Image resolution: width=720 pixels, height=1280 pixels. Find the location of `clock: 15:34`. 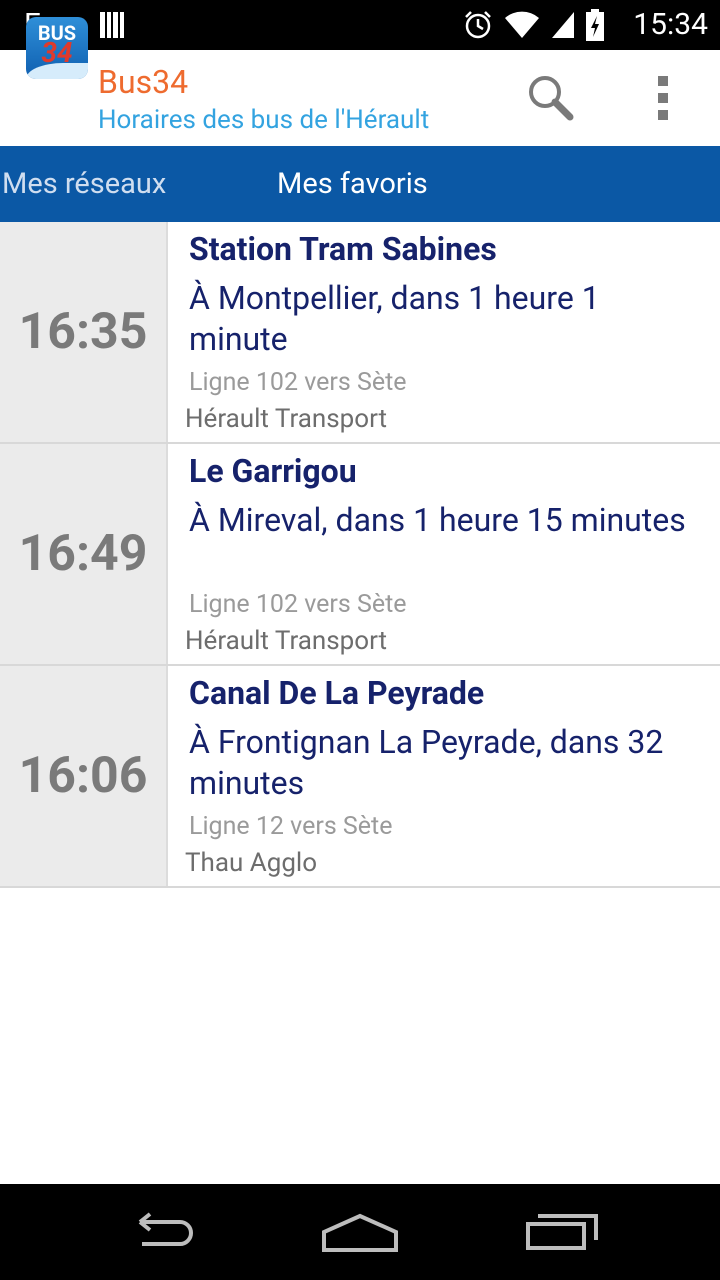

clock: 15:34 is located at coordinates (670, 24).